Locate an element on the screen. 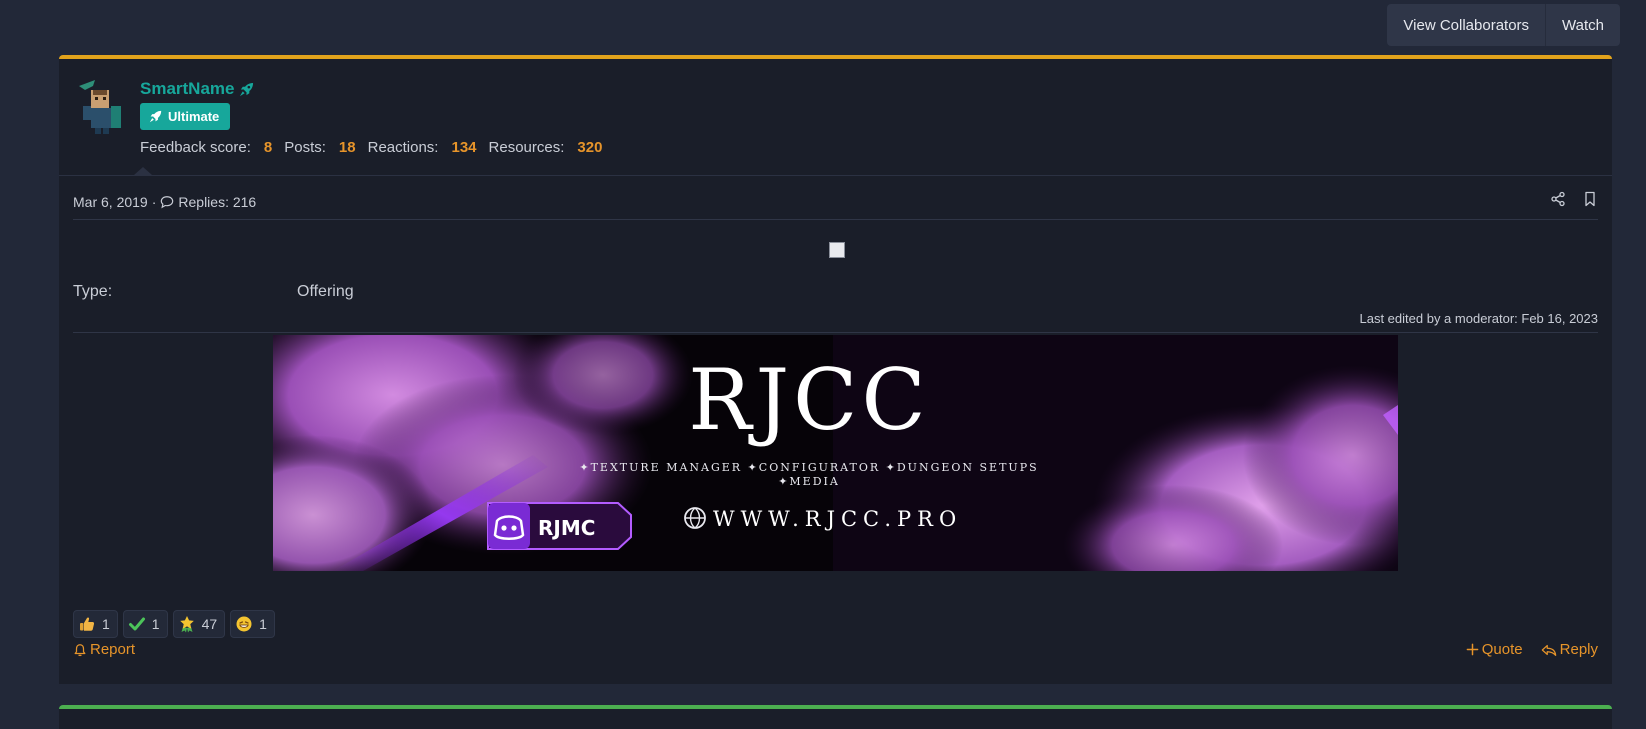 Image resolution: width=1646 pixels, height=729 pixels. user-badge: Ultimate is located at coordinates (185, 116).